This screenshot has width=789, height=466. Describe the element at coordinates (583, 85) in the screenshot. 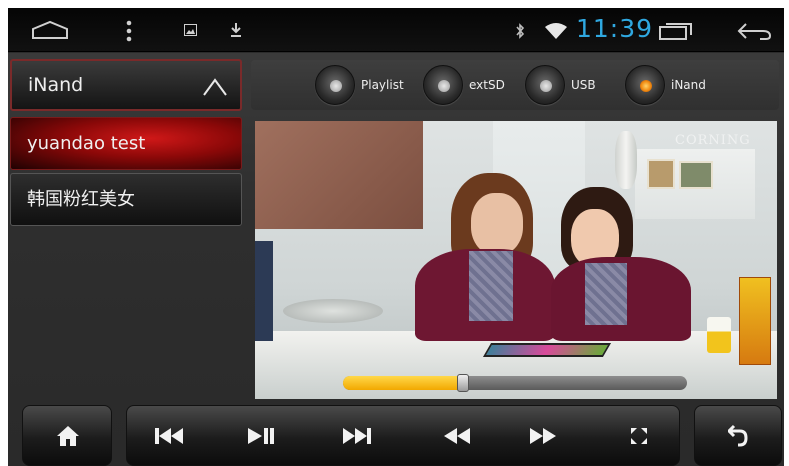

I see `source-label: USB` at that location.